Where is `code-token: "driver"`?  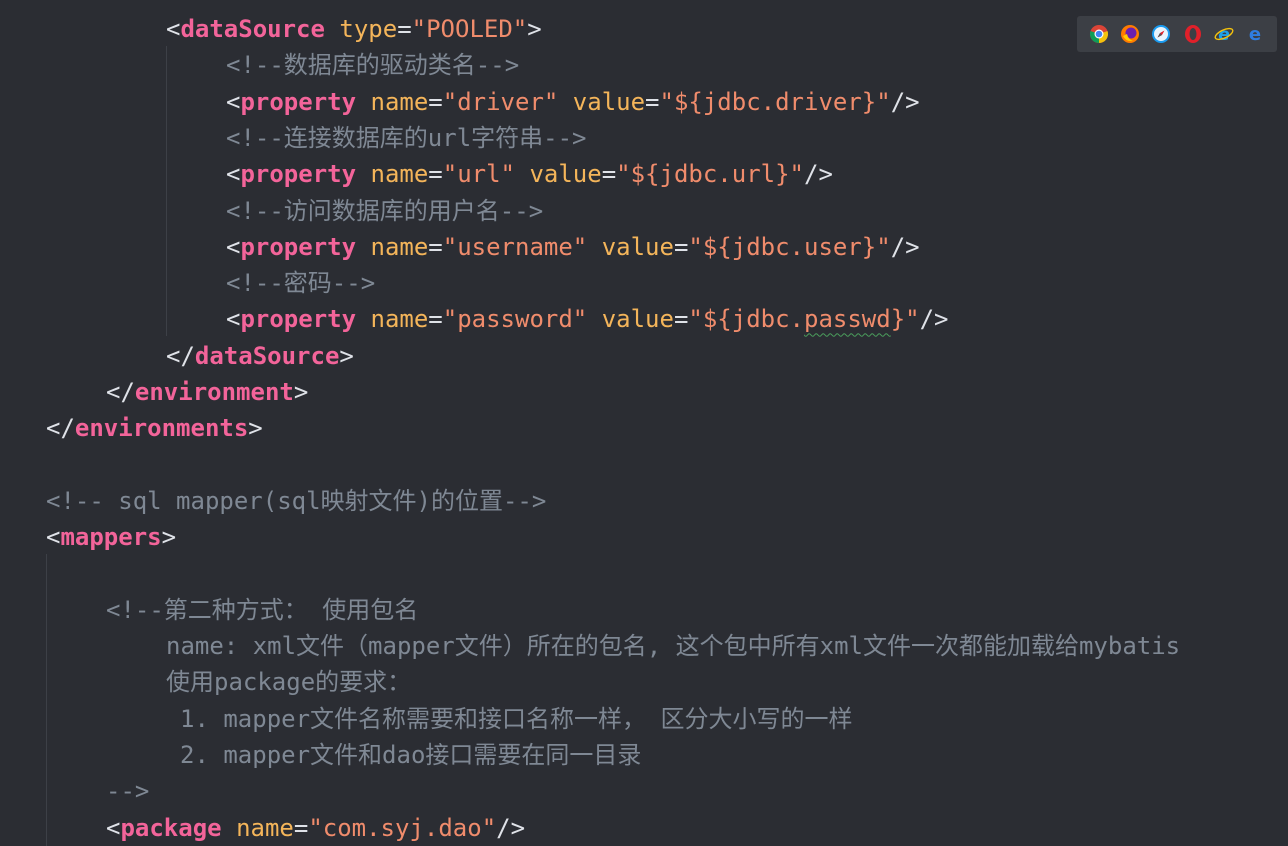
code-token: "driver" is located at coordinates (500, 101).